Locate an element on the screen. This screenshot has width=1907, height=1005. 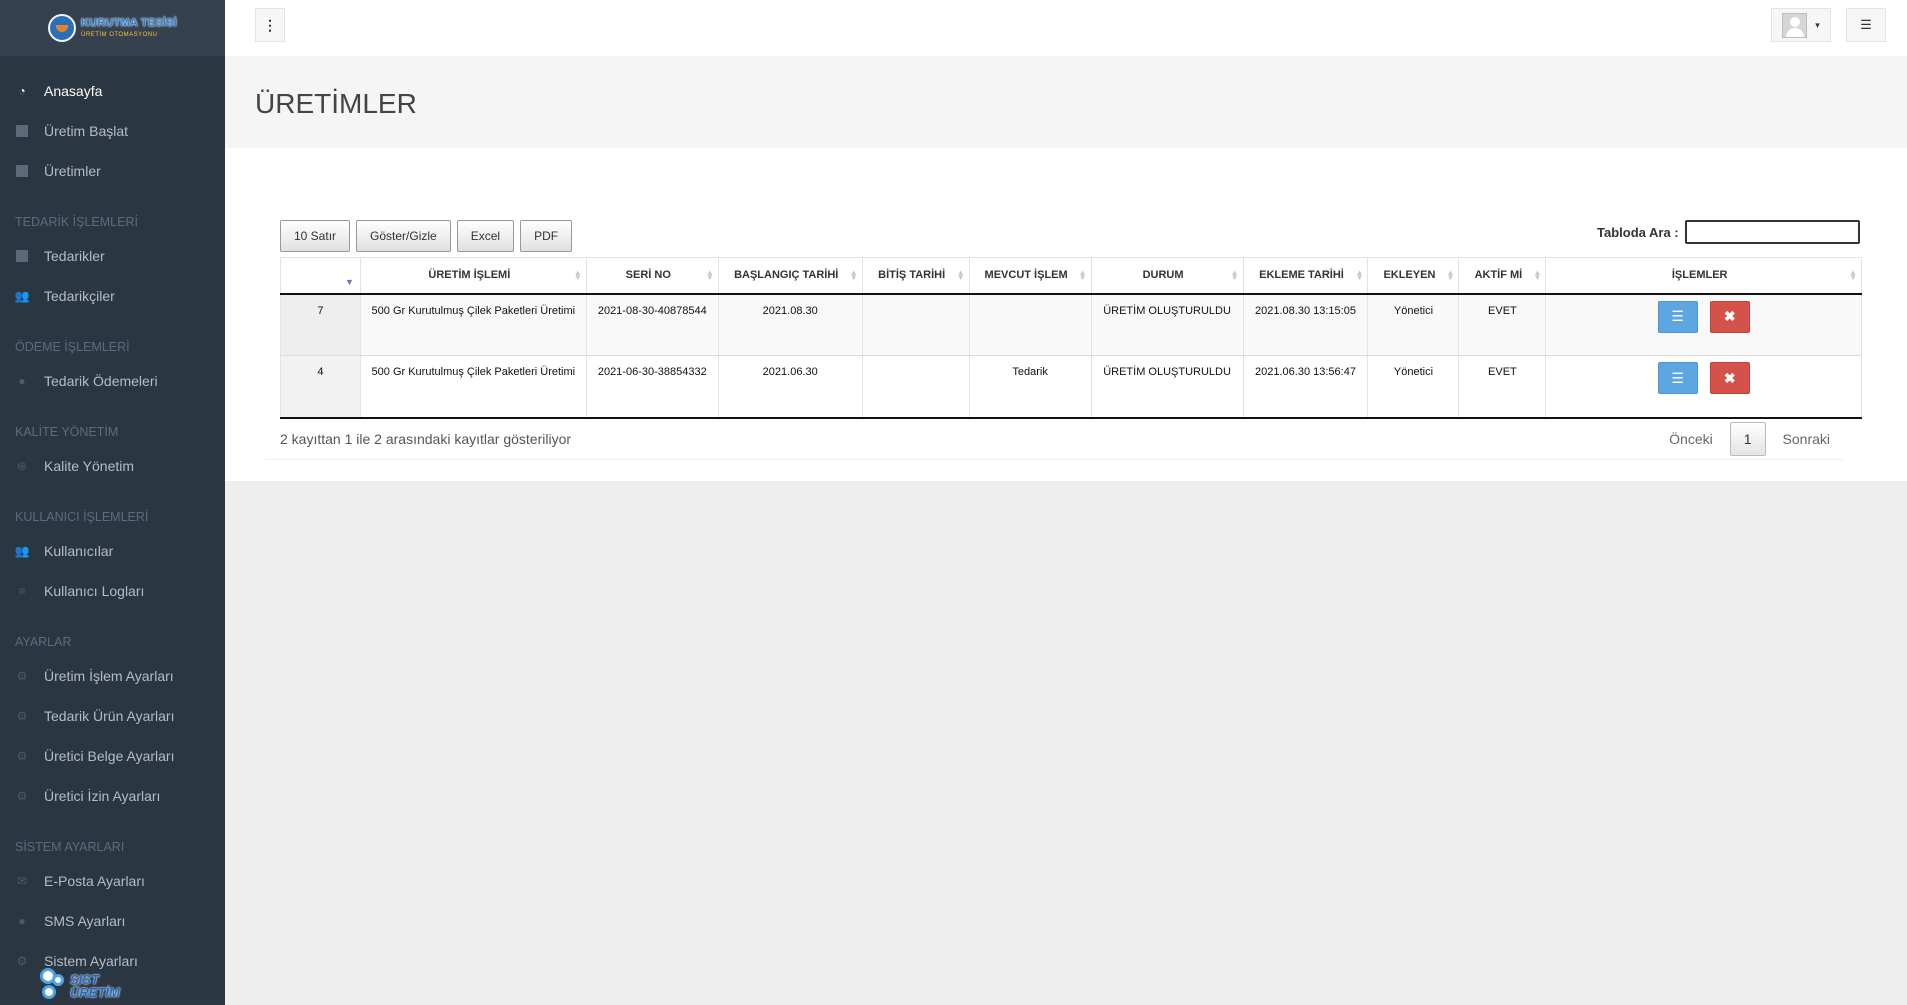
sidebar-item-sms-ayarlari: ● SMS Ayarları is located at coordinates (112, 921).